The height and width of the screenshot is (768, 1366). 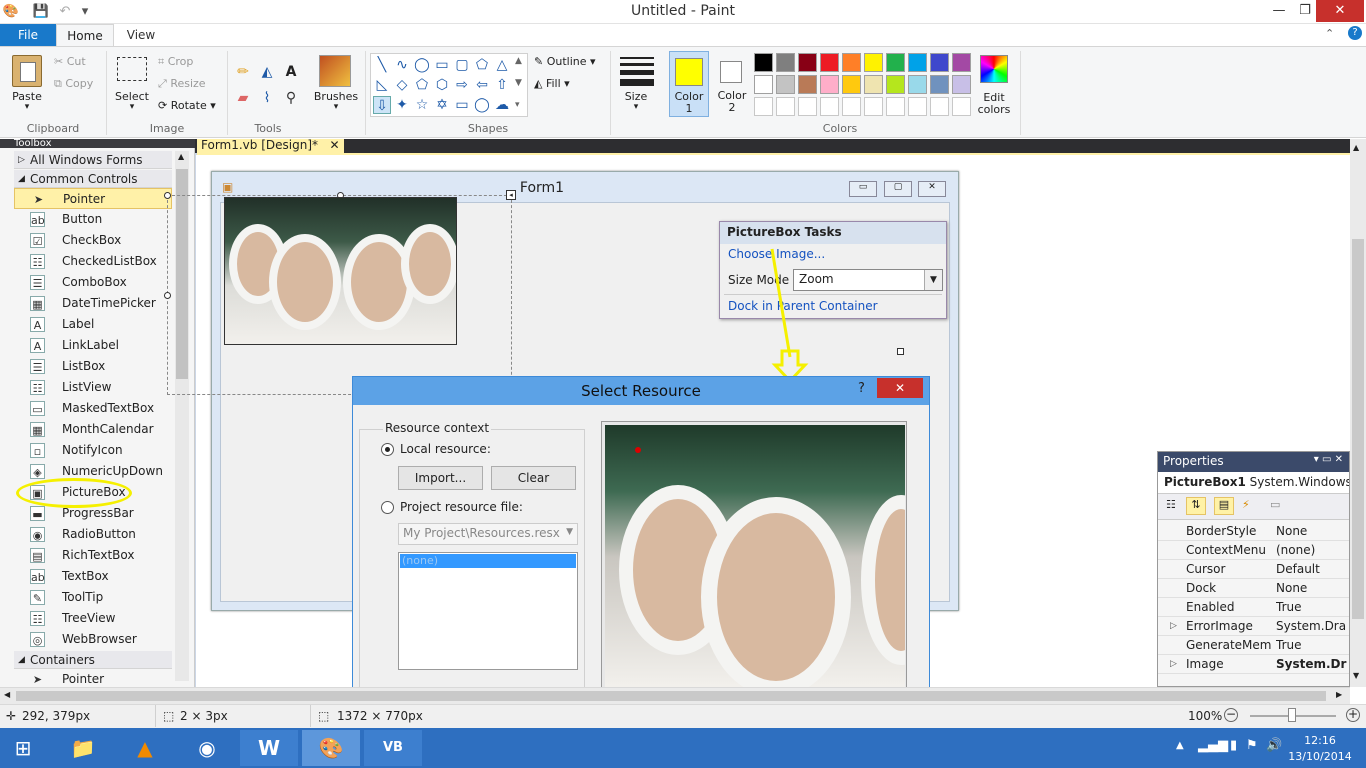 What do you see at coordinates (1340, 11) in the screenshot?
I see `close-button: ✕` at bounding box center [1340, 11].